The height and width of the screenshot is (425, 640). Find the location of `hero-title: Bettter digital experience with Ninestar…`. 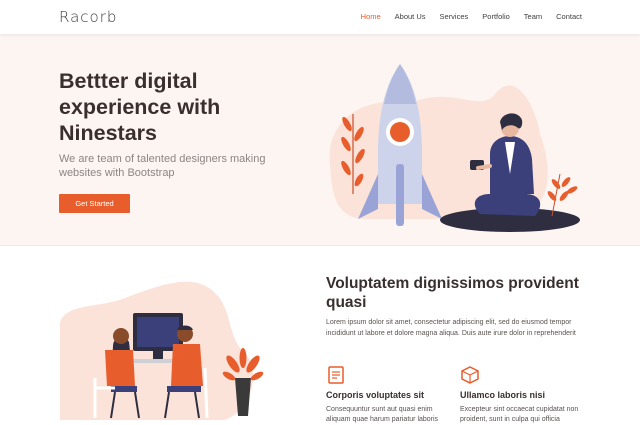

hero-title: Bettter digital experience with Ninestar… is located at coordinates (140, 107).